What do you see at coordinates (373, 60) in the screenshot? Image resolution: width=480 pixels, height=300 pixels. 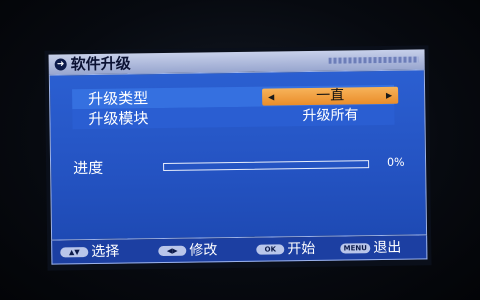 I see `title-decoration` at bounding box center [373, 60].